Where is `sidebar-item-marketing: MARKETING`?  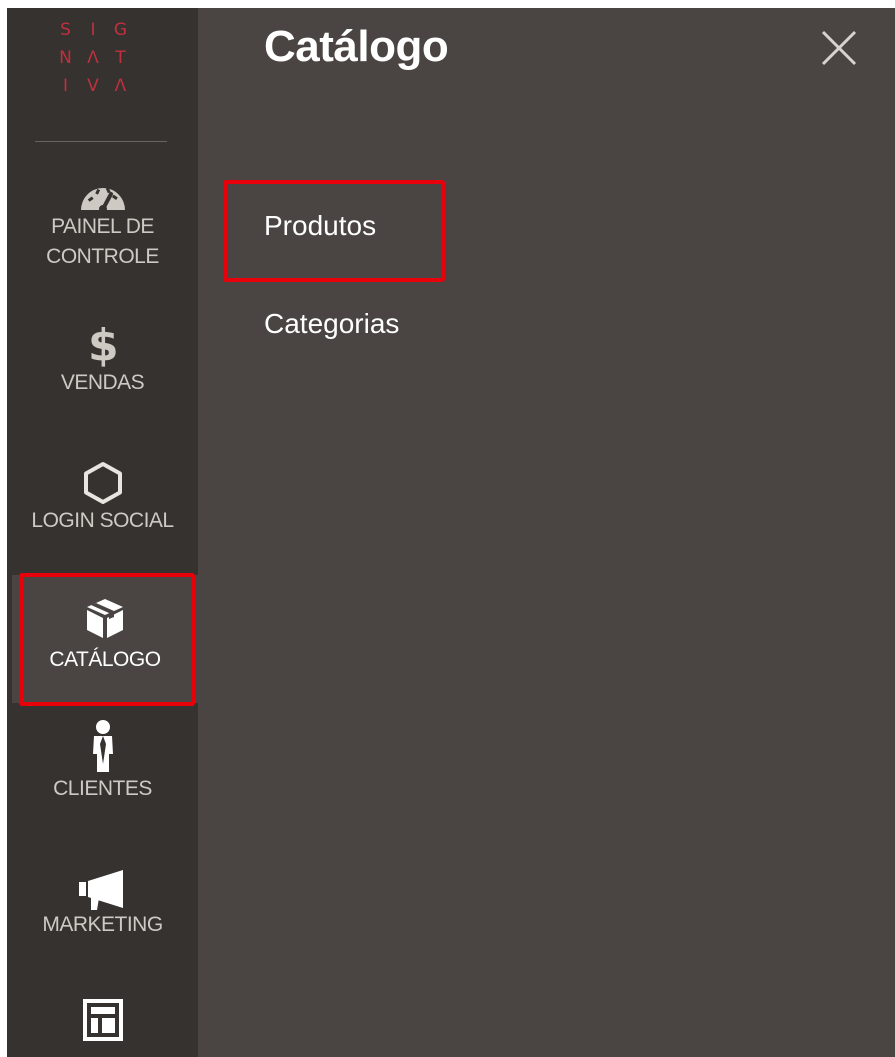 sidebar-item-marketing: MARKETING is located at coordinates (102, 913).